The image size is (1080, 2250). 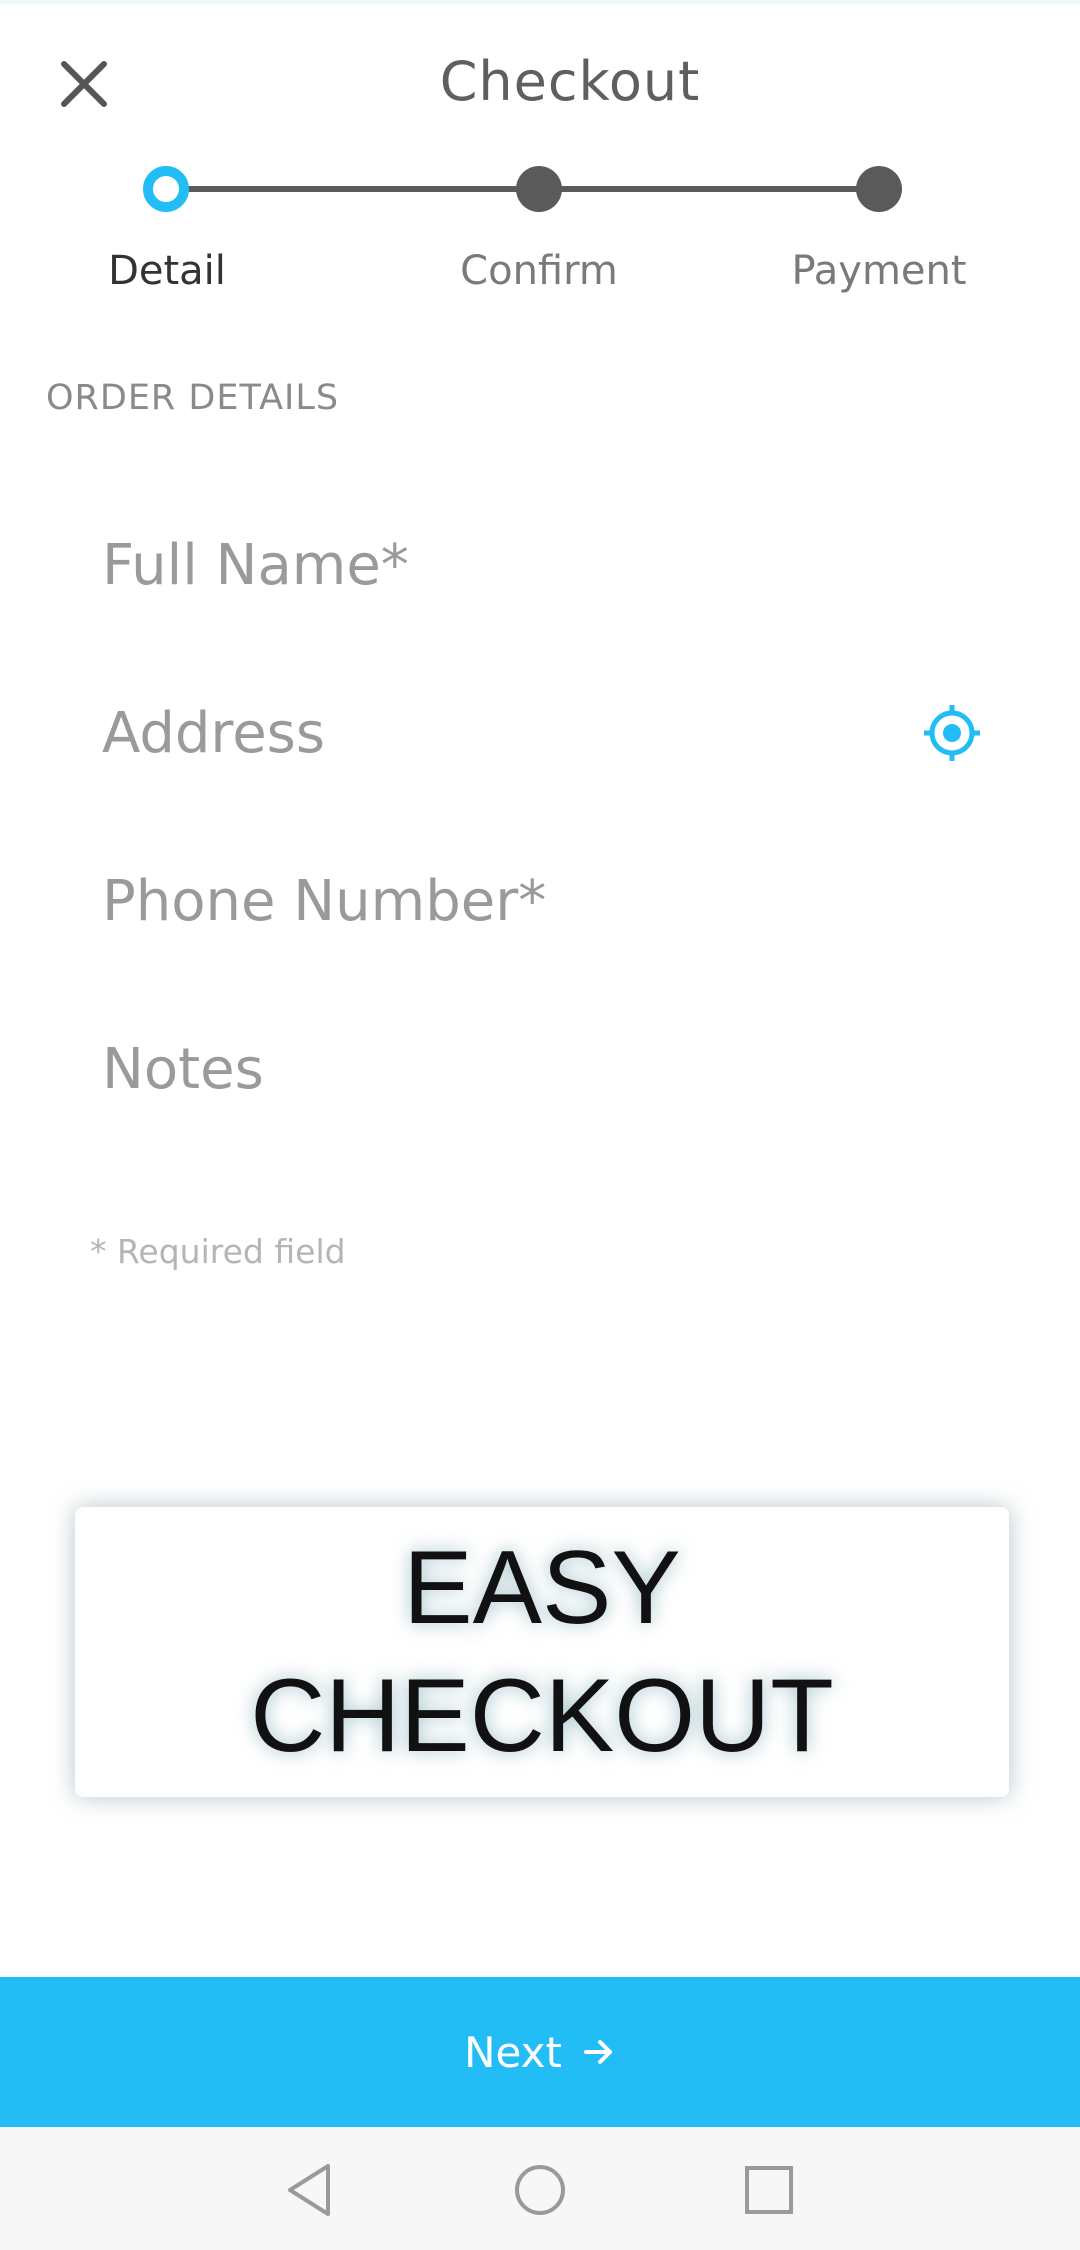 What do you see at coordinates (570, 81) in the screenshot?
I see `page-title: Checkout` at bounding box center [570, 81].